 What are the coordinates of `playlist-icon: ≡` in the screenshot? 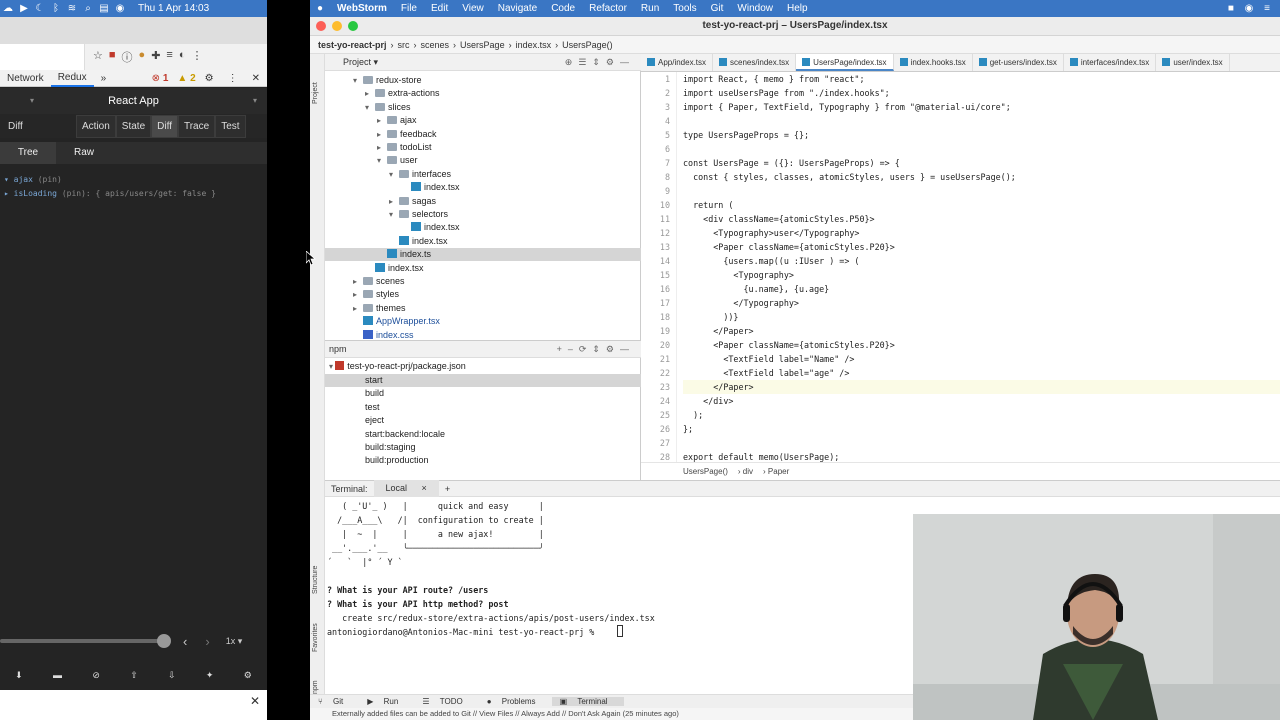 It's located at (169, 57).